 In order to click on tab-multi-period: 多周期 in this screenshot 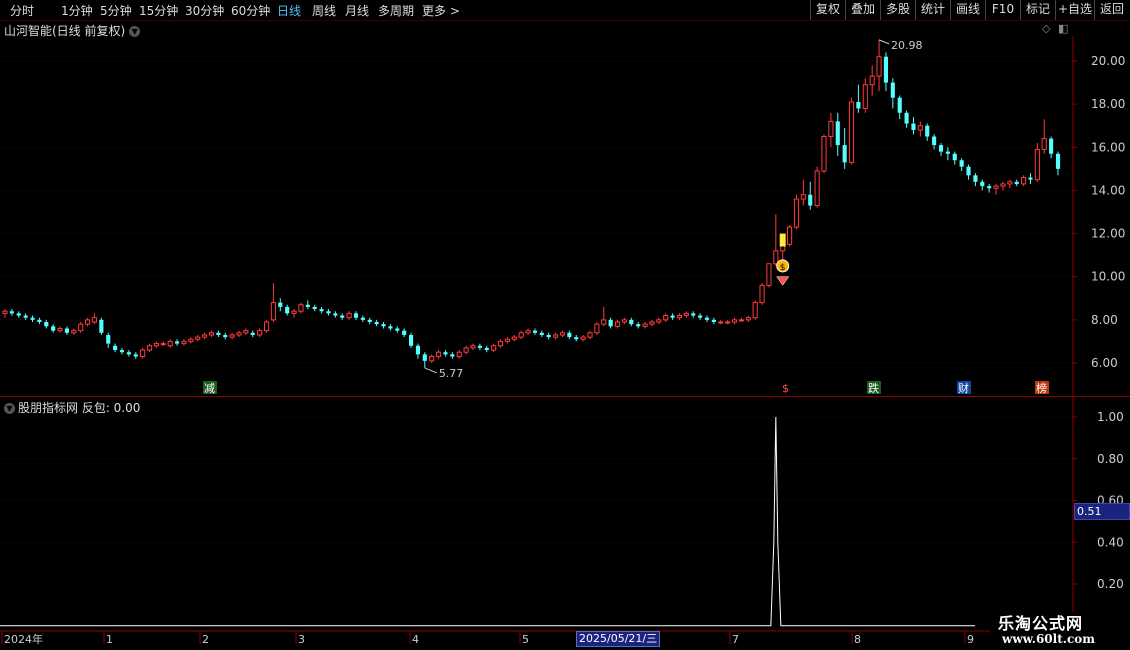, I will do `click(396, 10)`.